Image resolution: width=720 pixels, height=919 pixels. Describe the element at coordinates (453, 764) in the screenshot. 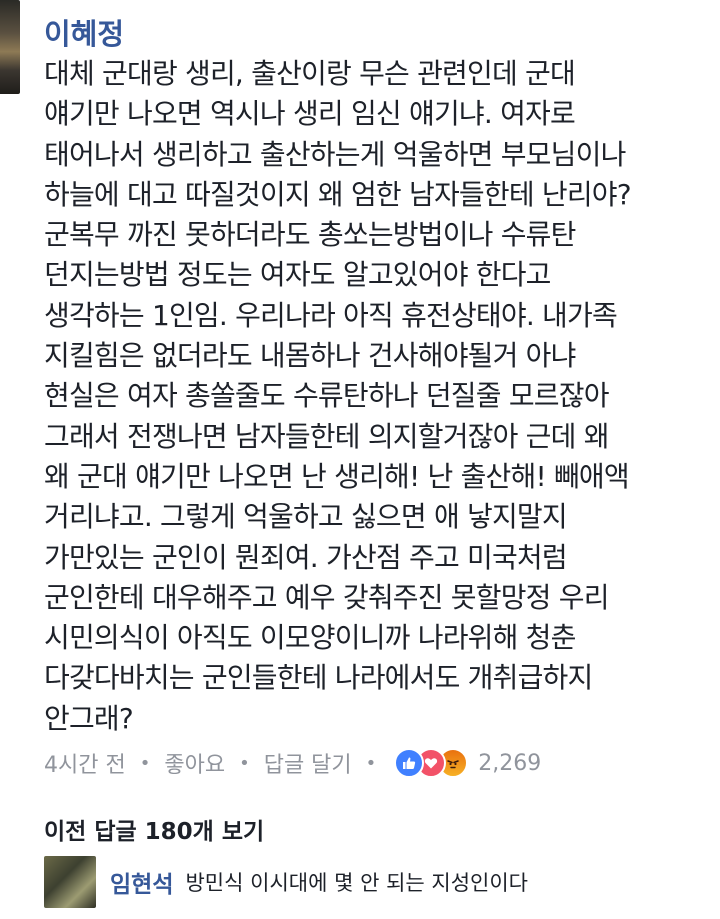

I see `angry-face-icon` at that location.